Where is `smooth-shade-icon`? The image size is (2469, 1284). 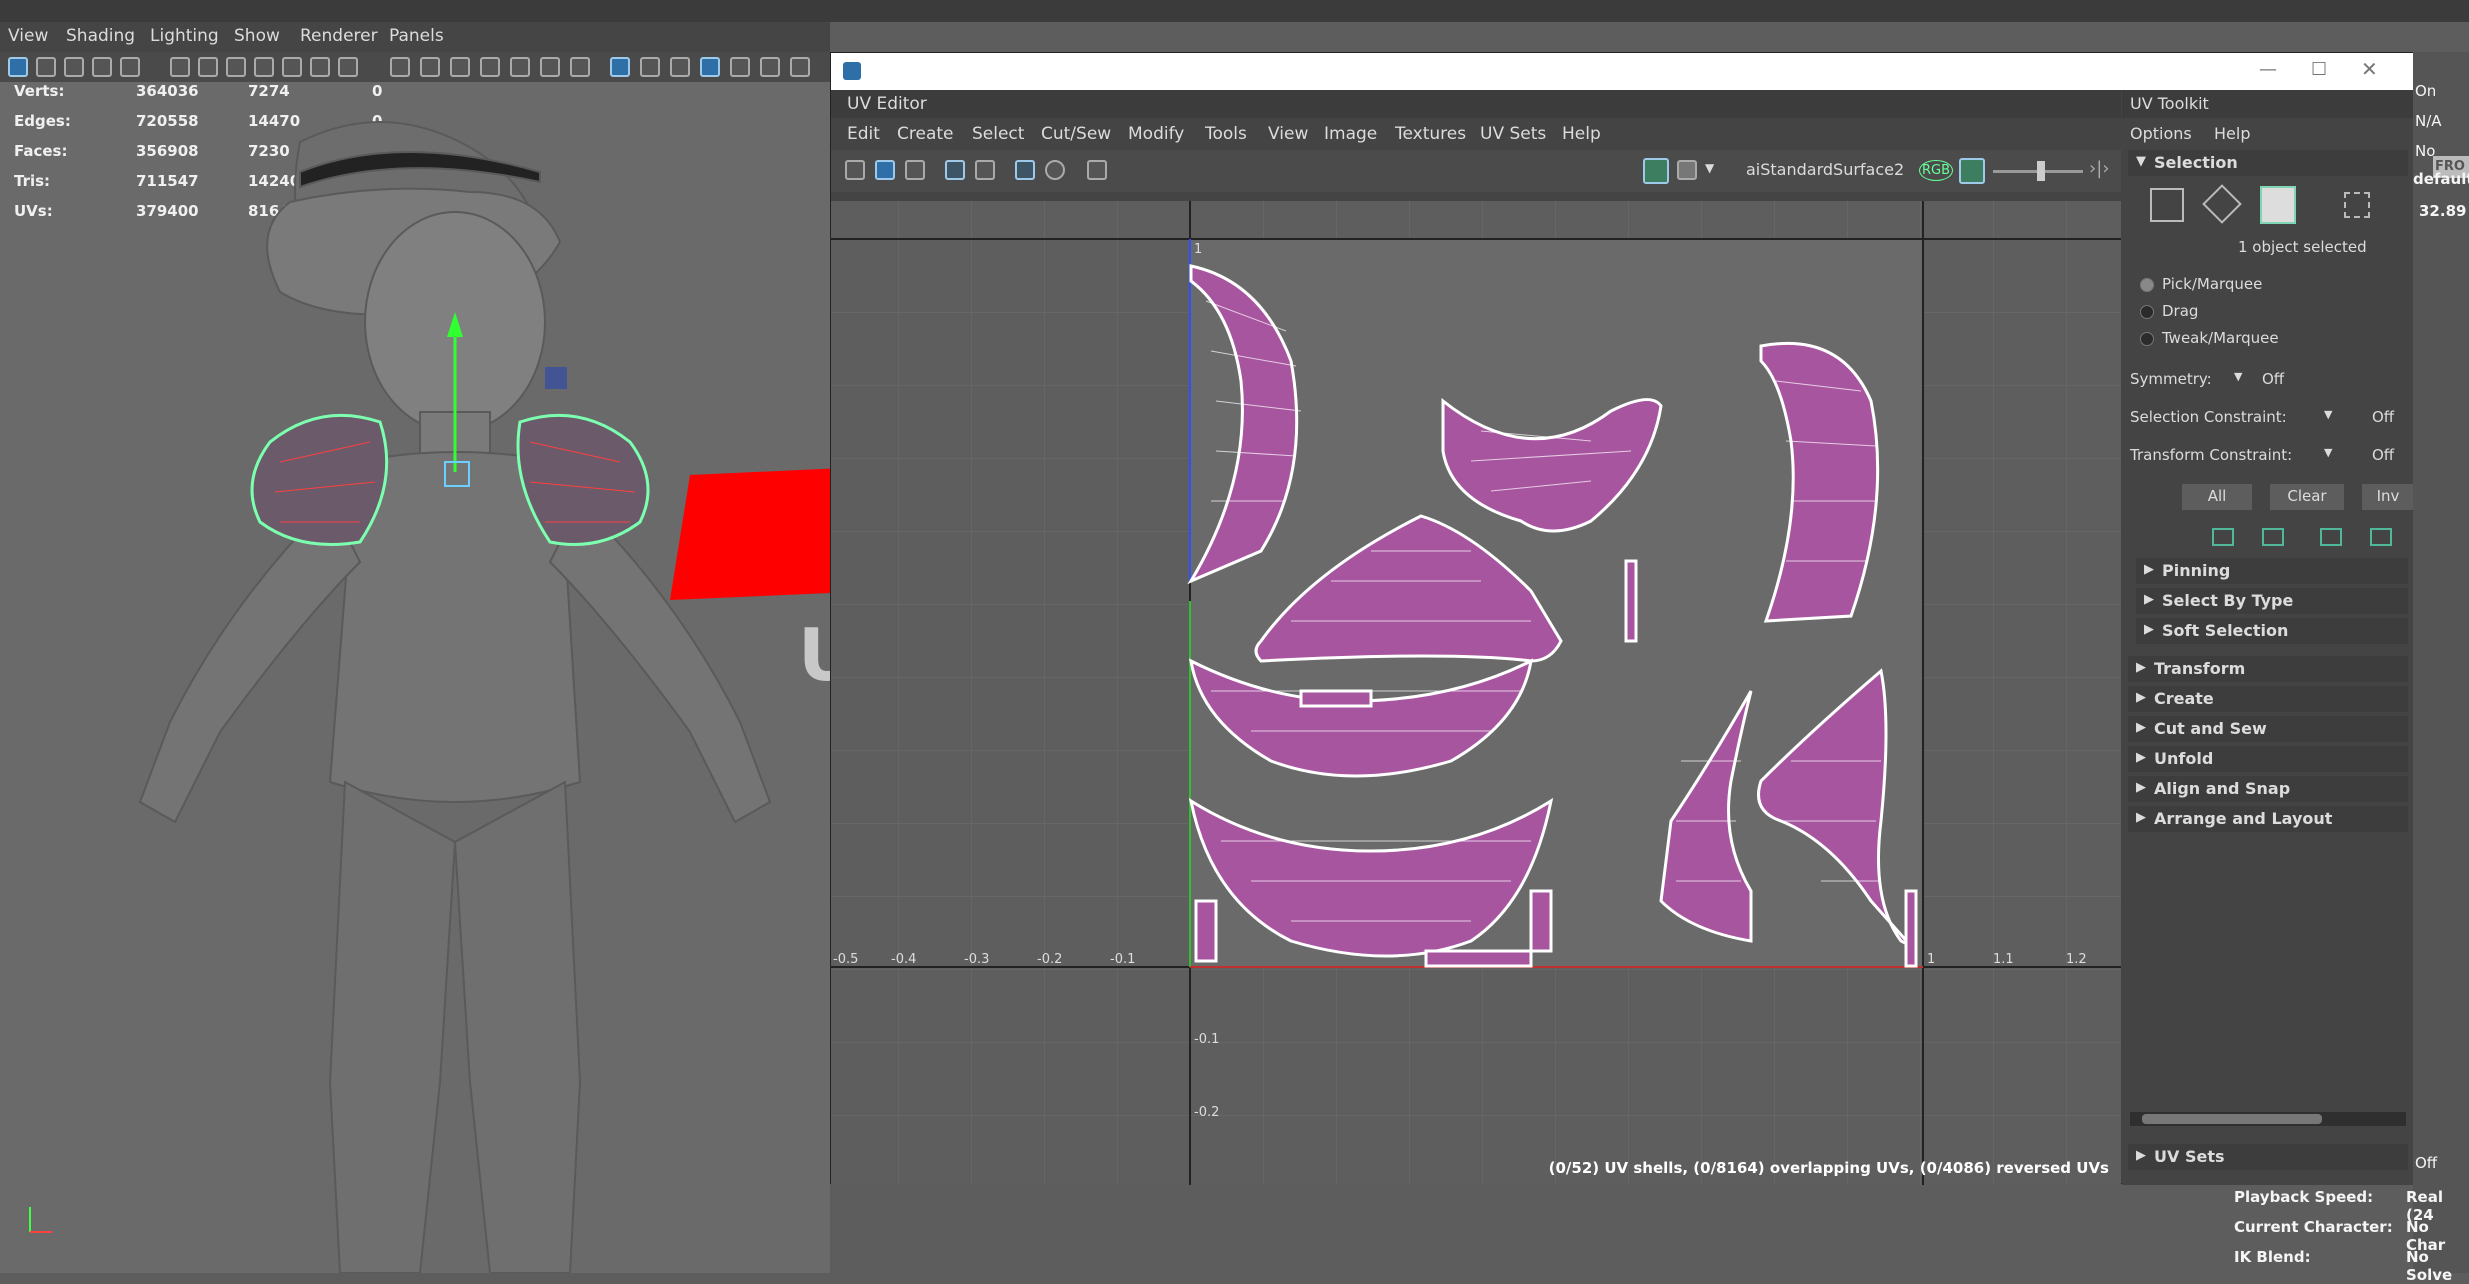
smooth-shade-icon is located at coordinates (460, 67).